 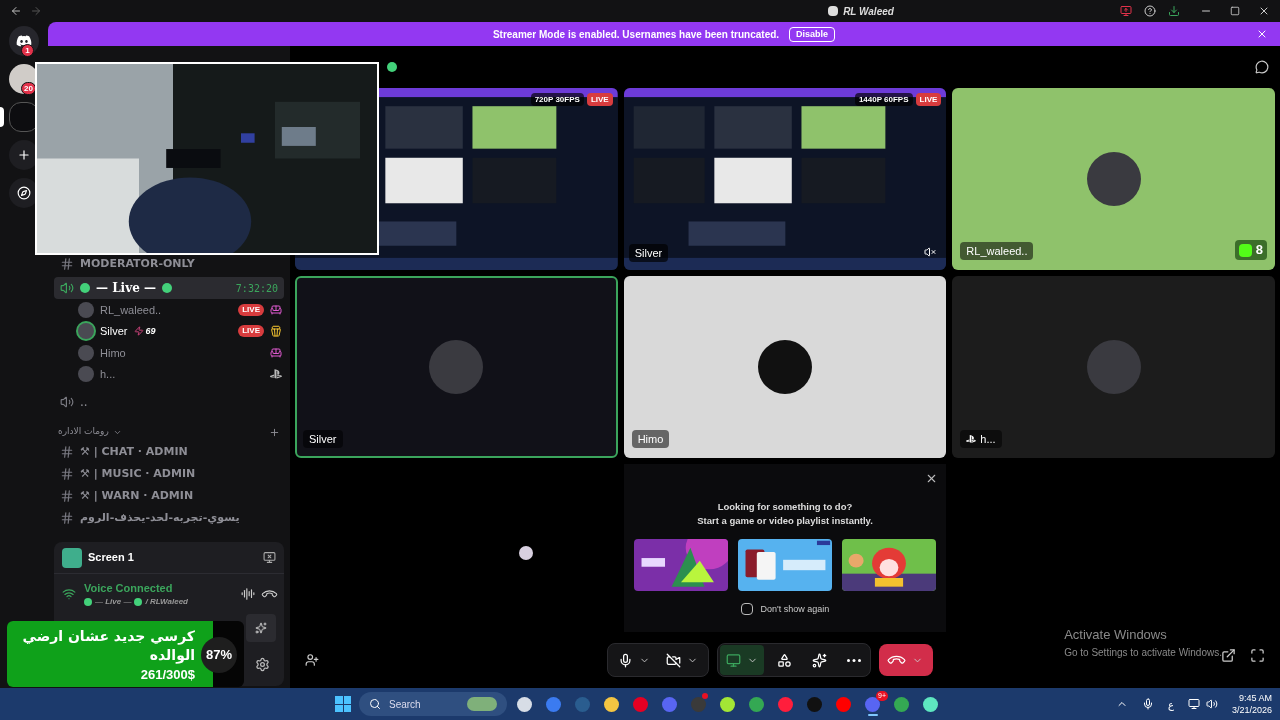 What do you see at coordinates (312, 660) in the screenshot?
I see `add-user-icon` at bounding box center [312, 660].